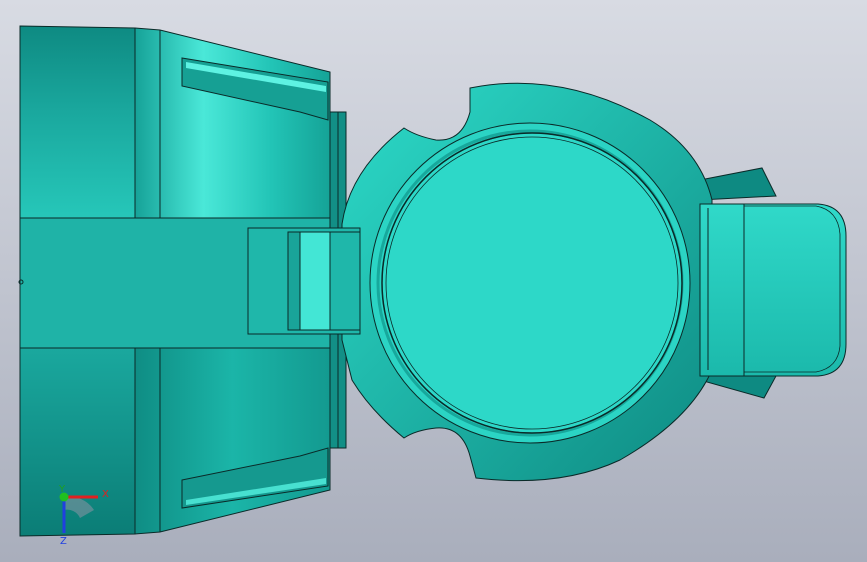 This screenshot has width=867, height=562. Describe the element at coordinates (62, 489) in the screenshot. I see `y-axis-label: Y` at that location.